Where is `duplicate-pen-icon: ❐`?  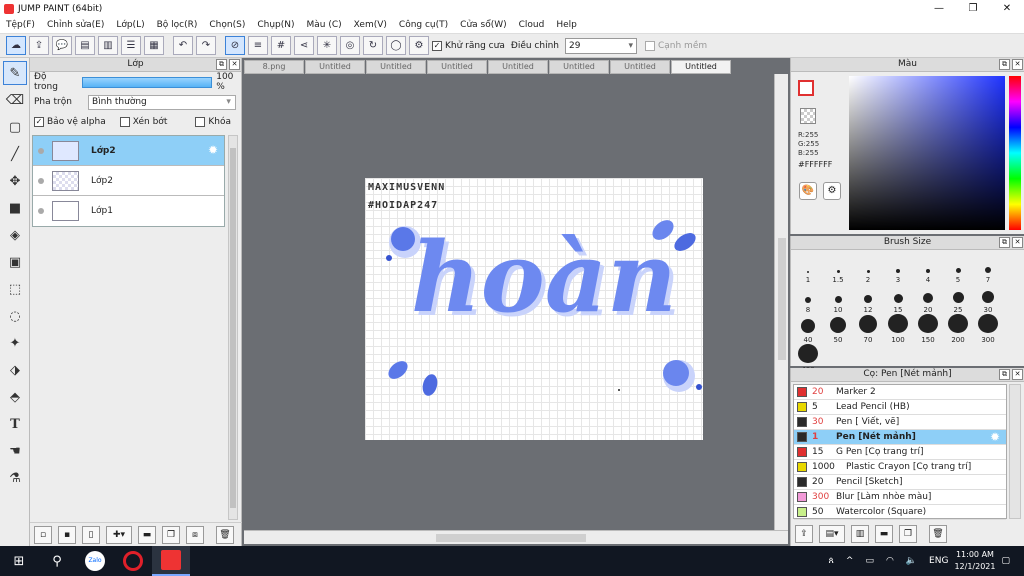 duplicate-pen-icon: ❐ is located at coordinates (908, 534).